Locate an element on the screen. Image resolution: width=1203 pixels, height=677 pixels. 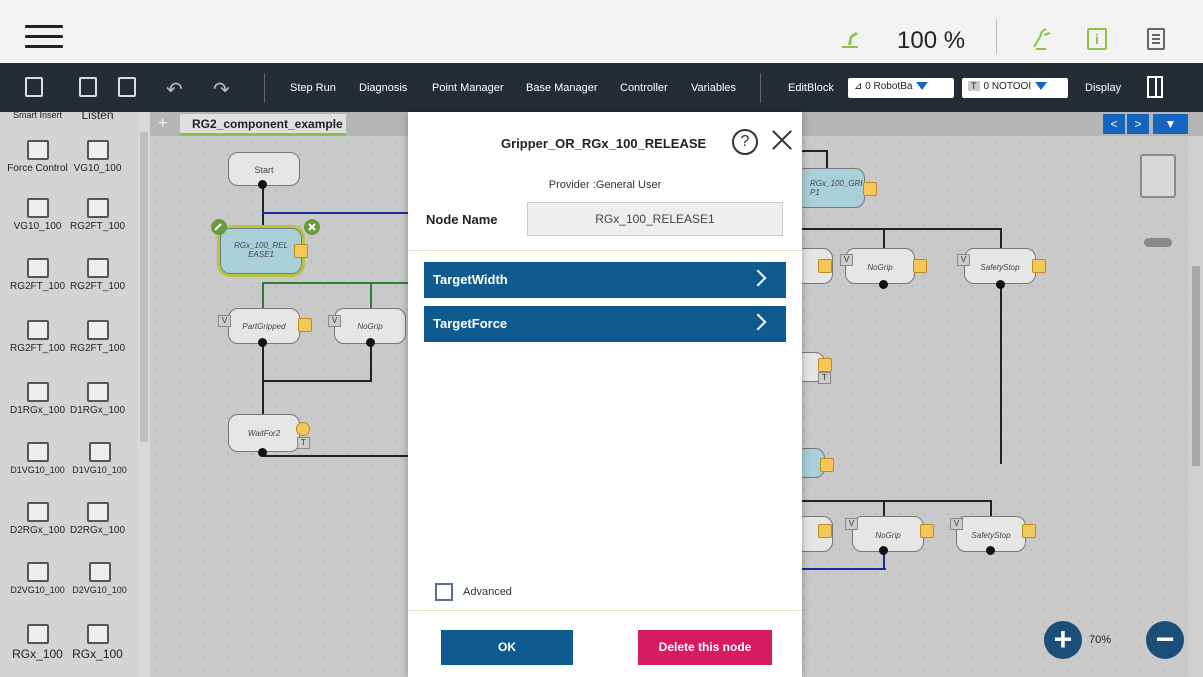
variables-button: Variables is located at coordinates (713, 88).